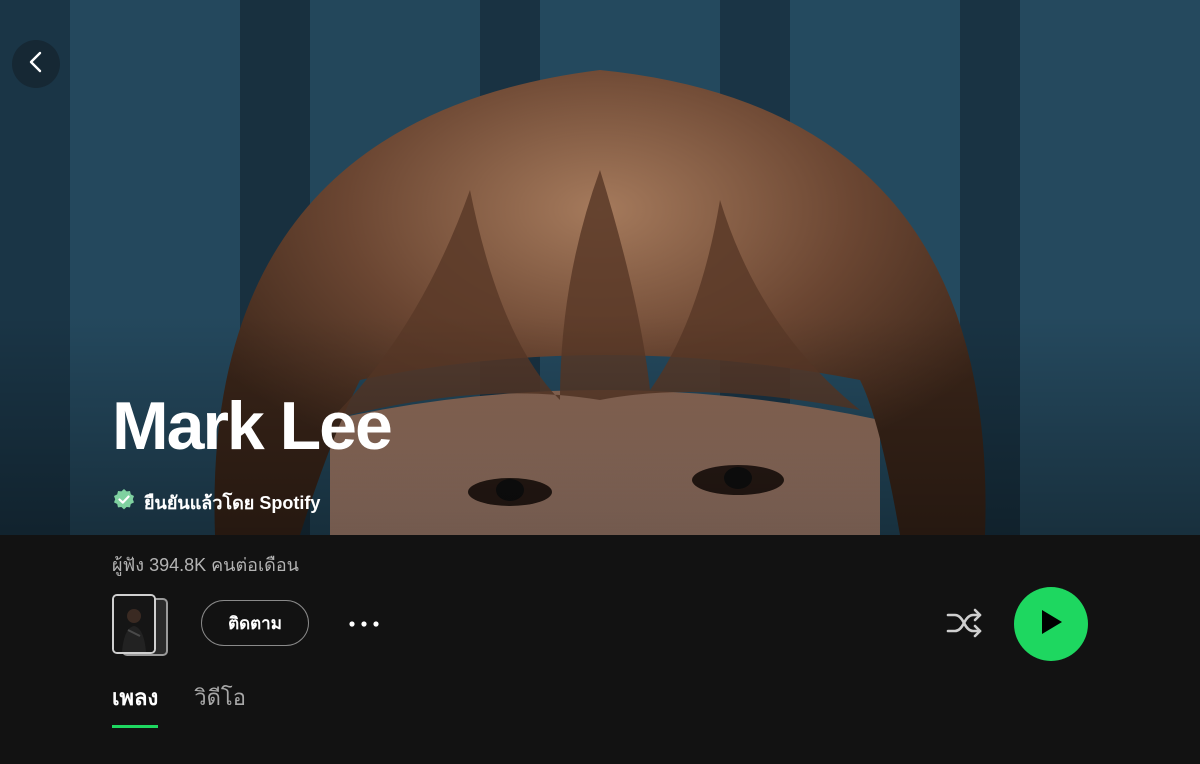  What do you see at coordinates (179, 704) in the screenshot?
I see `content-tabs: เพลง วิดีโอ` at bounding box center [179, 704].